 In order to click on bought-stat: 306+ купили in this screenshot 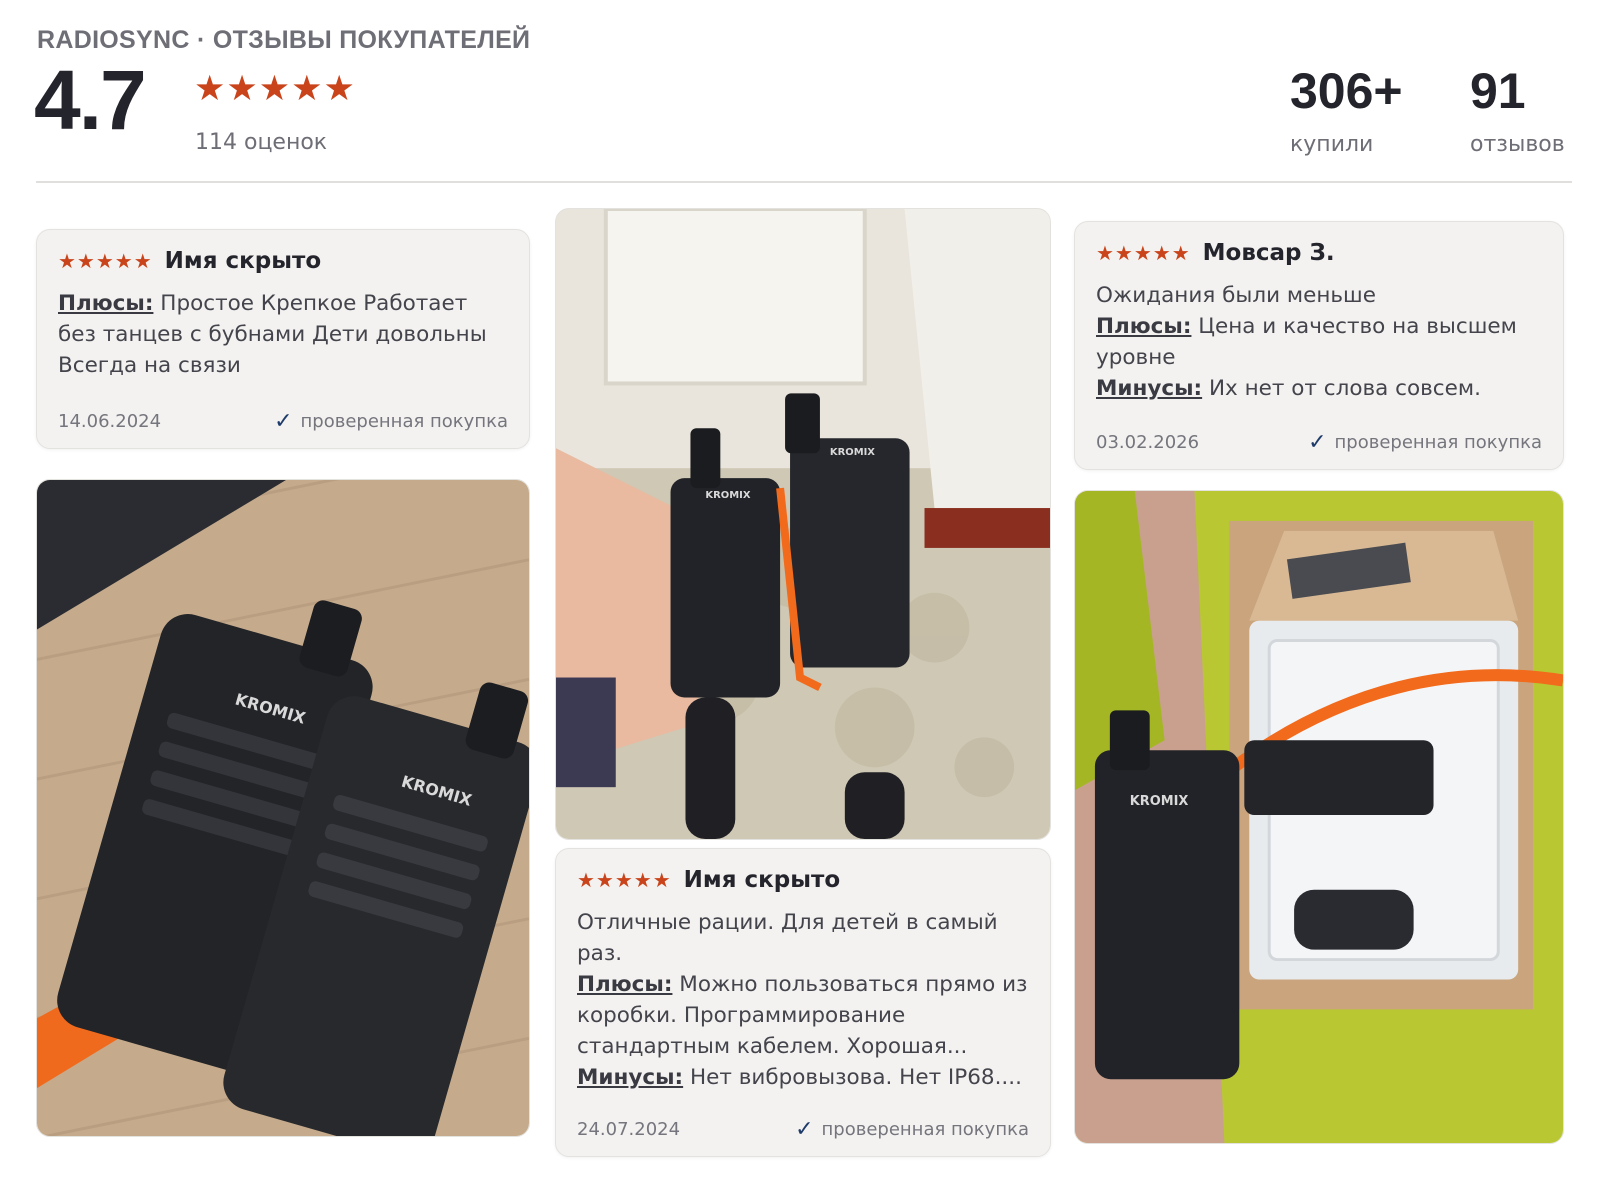, I will do `click(1346, 111)`.